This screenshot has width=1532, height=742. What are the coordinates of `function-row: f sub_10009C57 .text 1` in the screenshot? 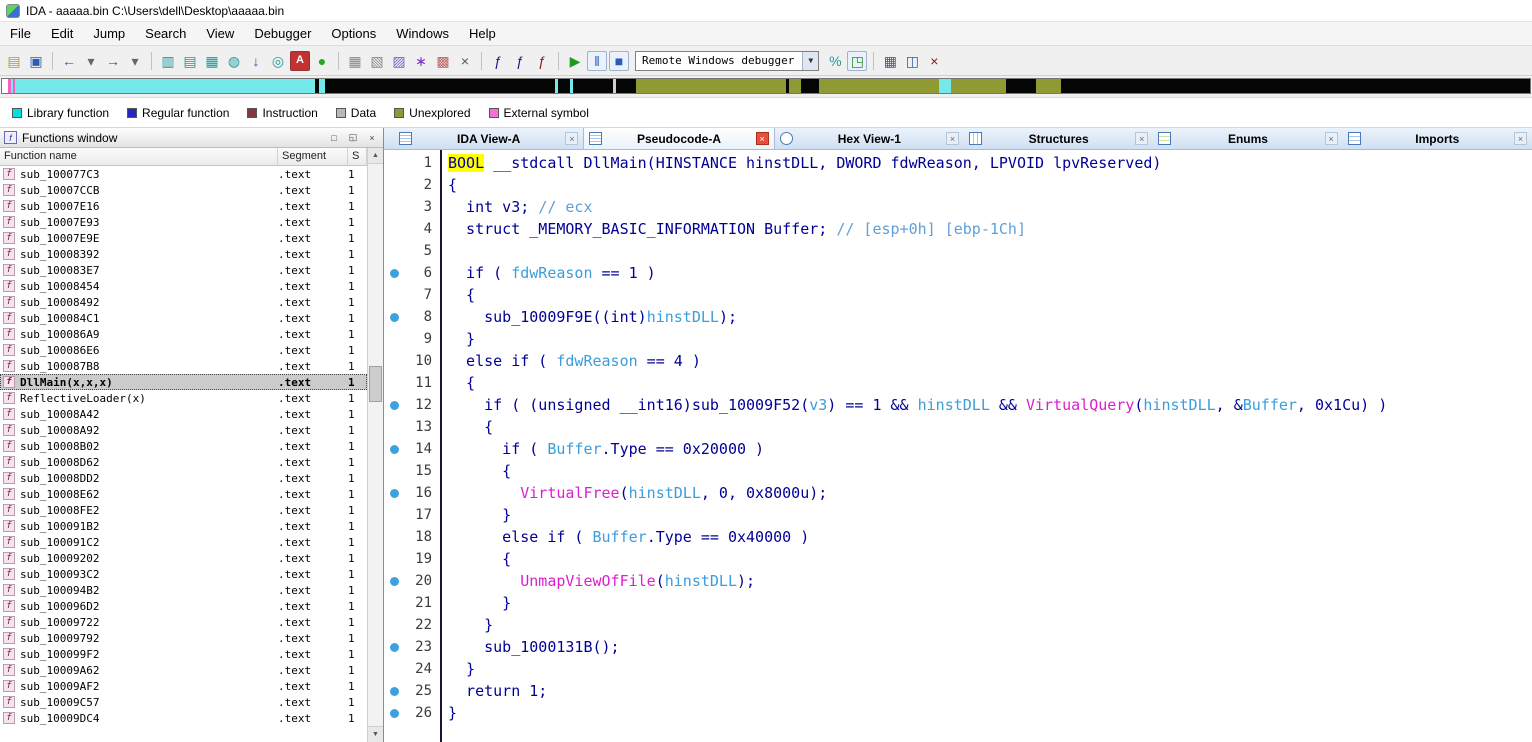 It's located at (183, 702).